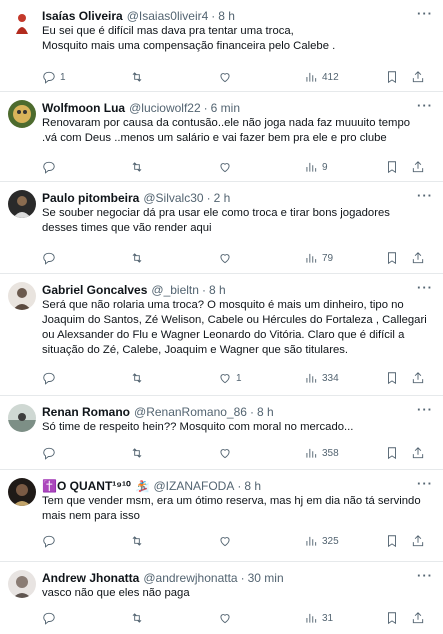 The image size is (443, 634). Describe the element at coordinates (266, 578) in the screenshot. I see `timestamp: 30 min` at that location.